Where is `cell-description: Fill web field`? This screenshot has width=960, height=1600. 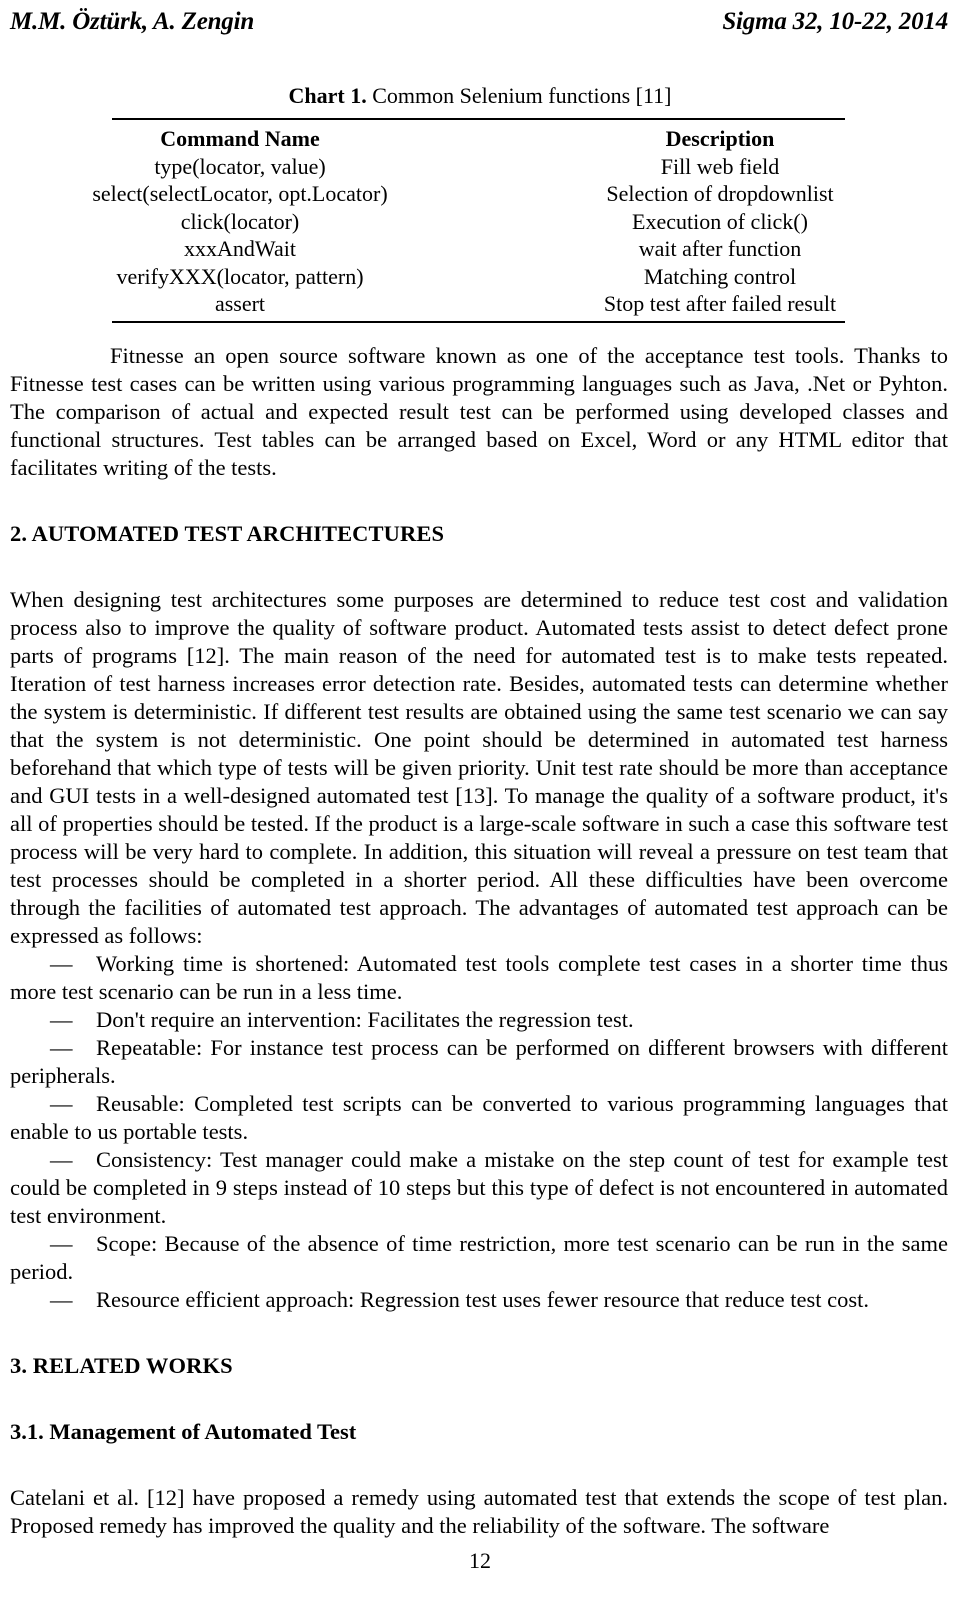
cell-description: Fill web field is located at coordinates (720, 166).